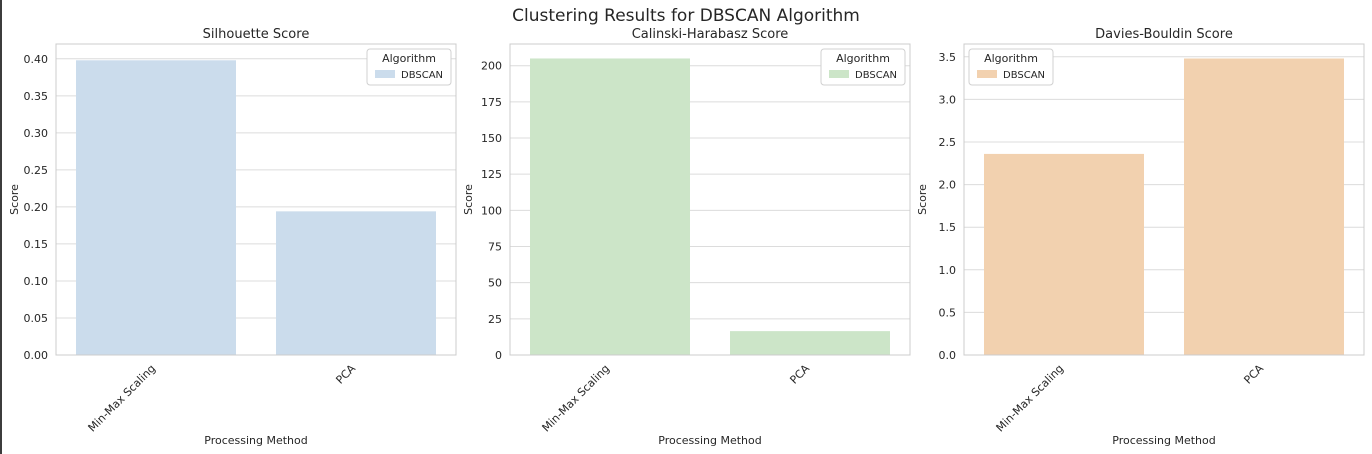 Image resolution: width=1372 pixels, height=454 pixels. What do you see at coordinates (498, 355) in the screenshot?
I see `y-tick-label: 0` at bounding box center [498, 355].